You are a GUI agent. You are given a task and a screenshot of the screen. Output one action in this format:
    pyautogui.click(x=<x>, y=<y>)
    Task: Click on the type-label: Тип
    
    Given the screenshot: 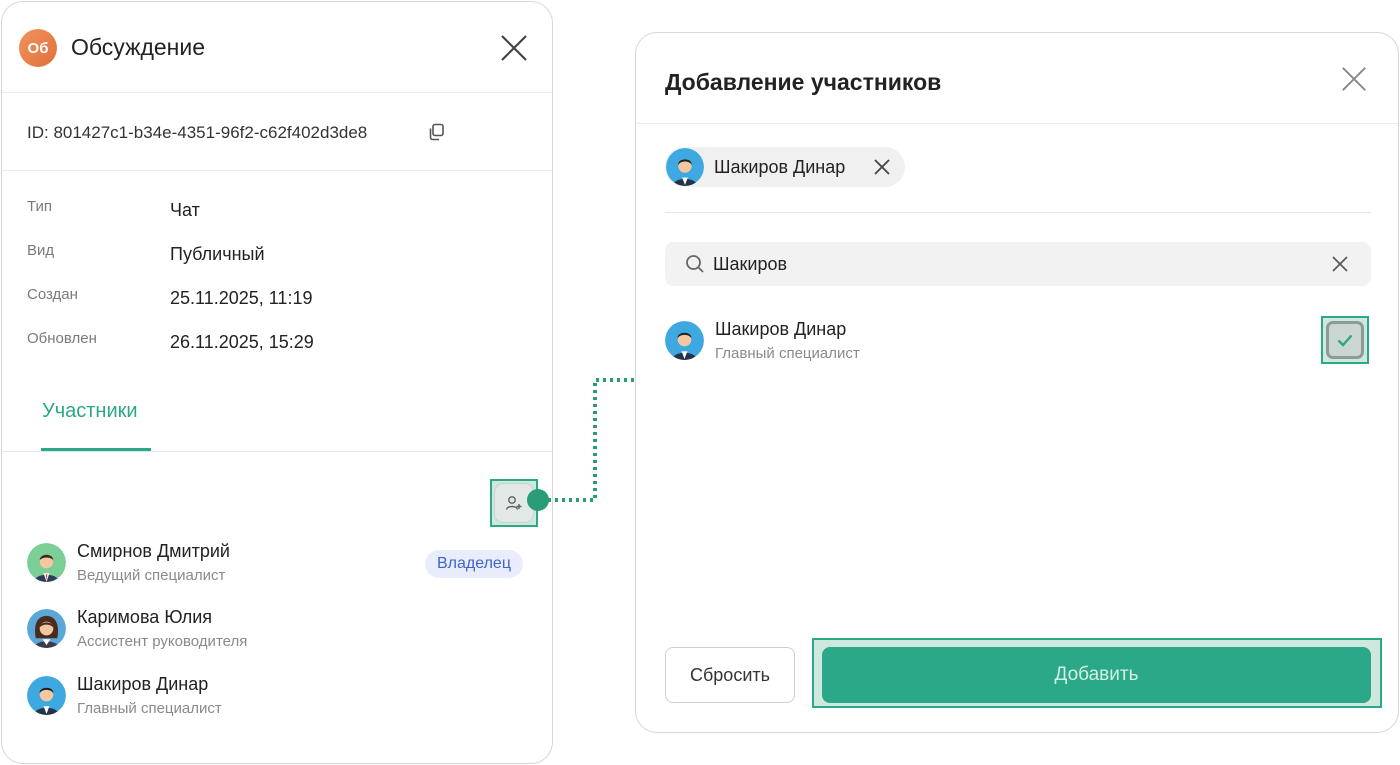 What is the action you would take?
    pyautogui.click(x=40, y=206)
    